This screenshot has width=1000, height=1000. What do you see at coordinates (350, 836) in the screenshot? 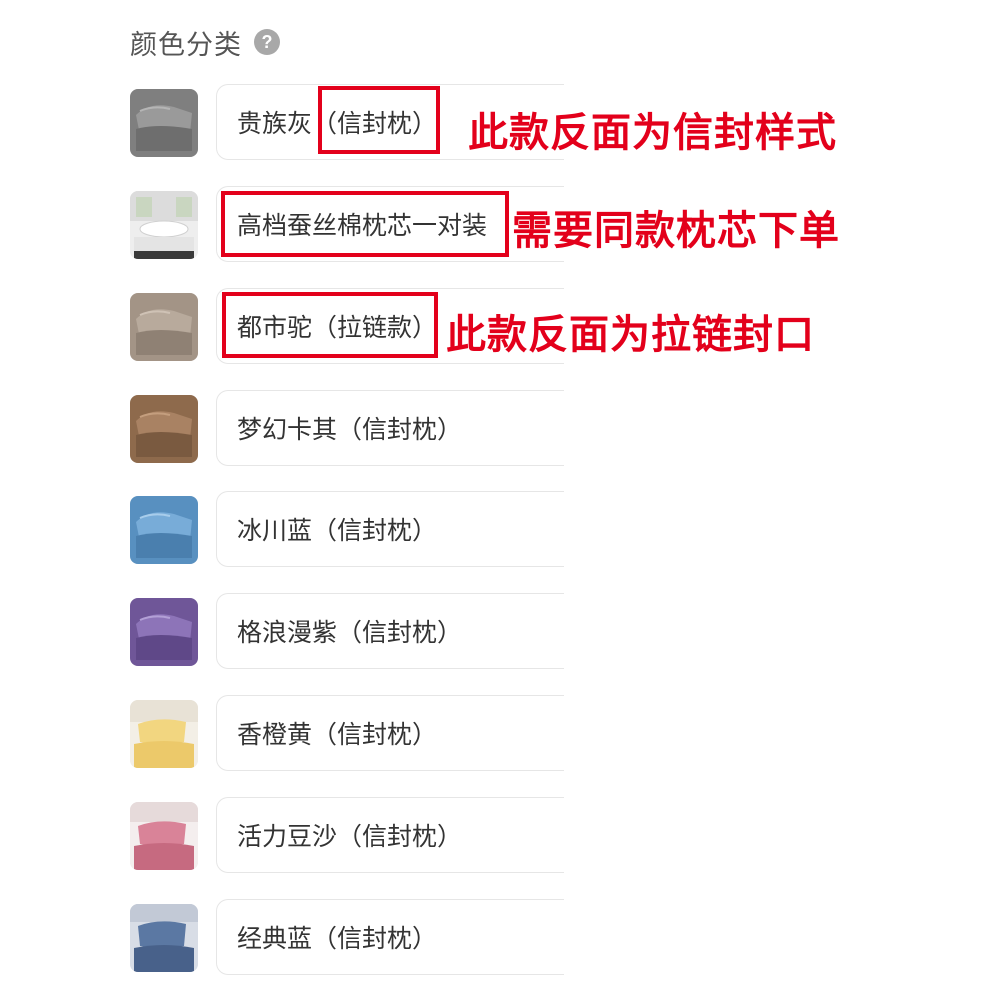
I see `option-label: 活力豆沙（信封枕）` at bounding box center [350, 836].